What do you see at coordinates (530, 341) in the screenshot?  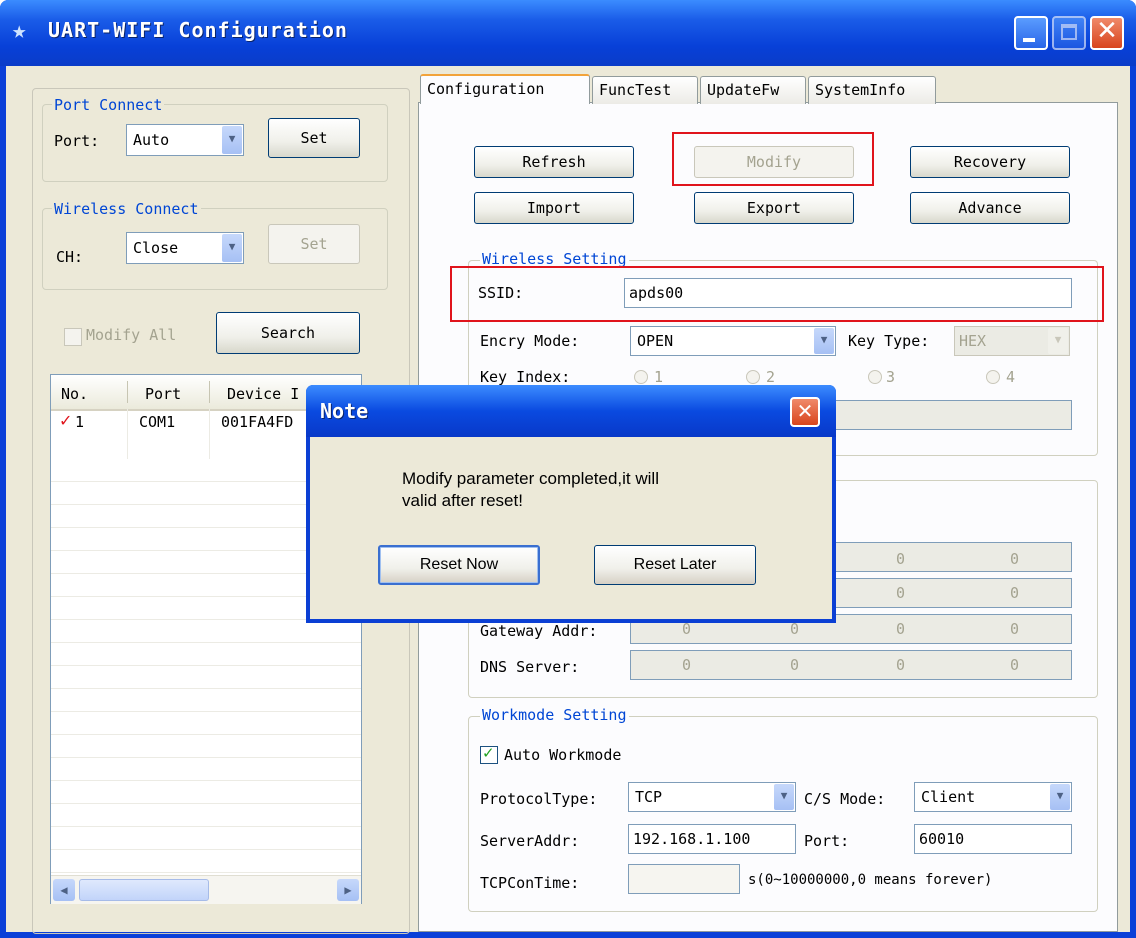 I see `encry-mode-label: Encry Mode:` at bounding box center [530, 341].